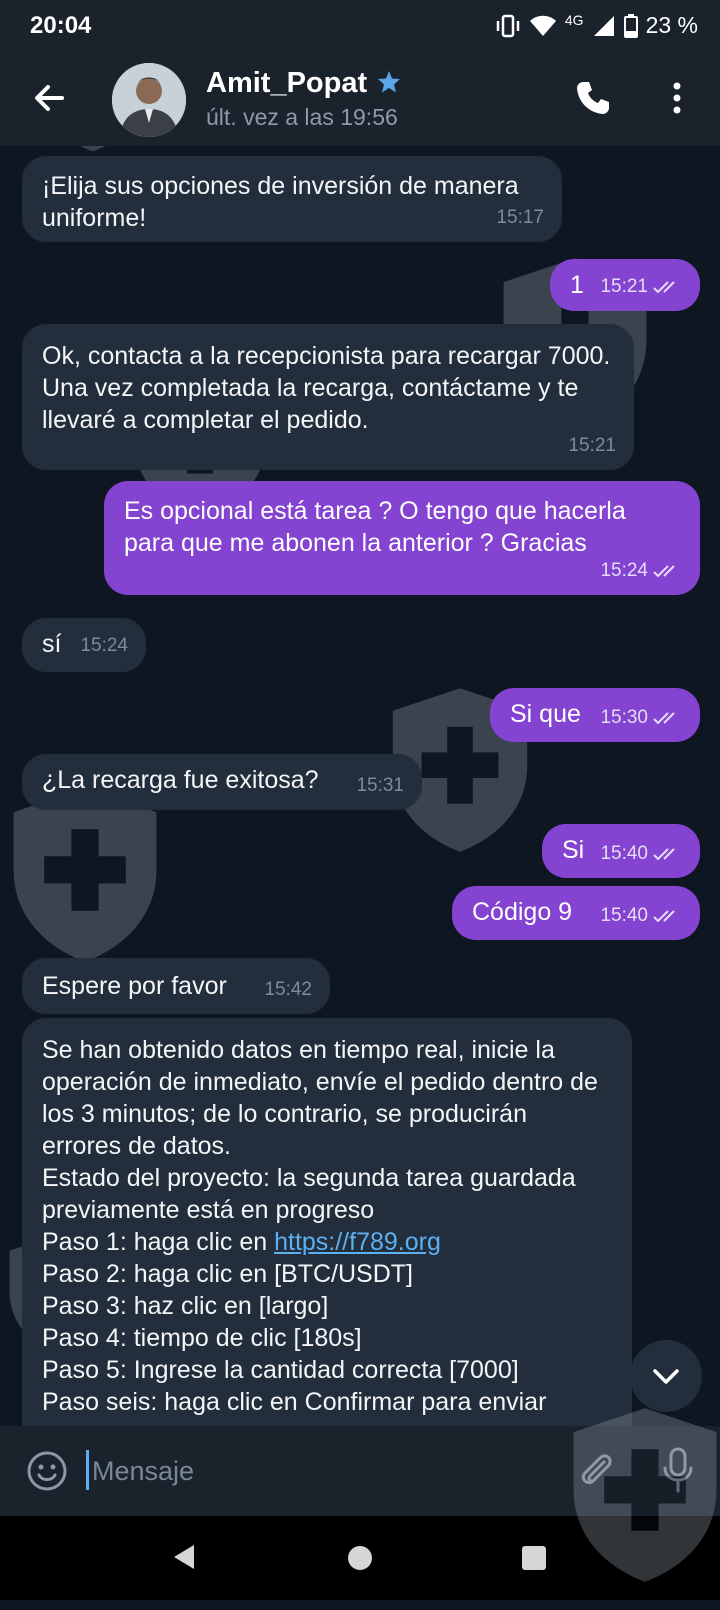 Image resolution: width=720 pixels, height=1610 pixels. I want to click on message-time: 15:31, so click(380, 785).